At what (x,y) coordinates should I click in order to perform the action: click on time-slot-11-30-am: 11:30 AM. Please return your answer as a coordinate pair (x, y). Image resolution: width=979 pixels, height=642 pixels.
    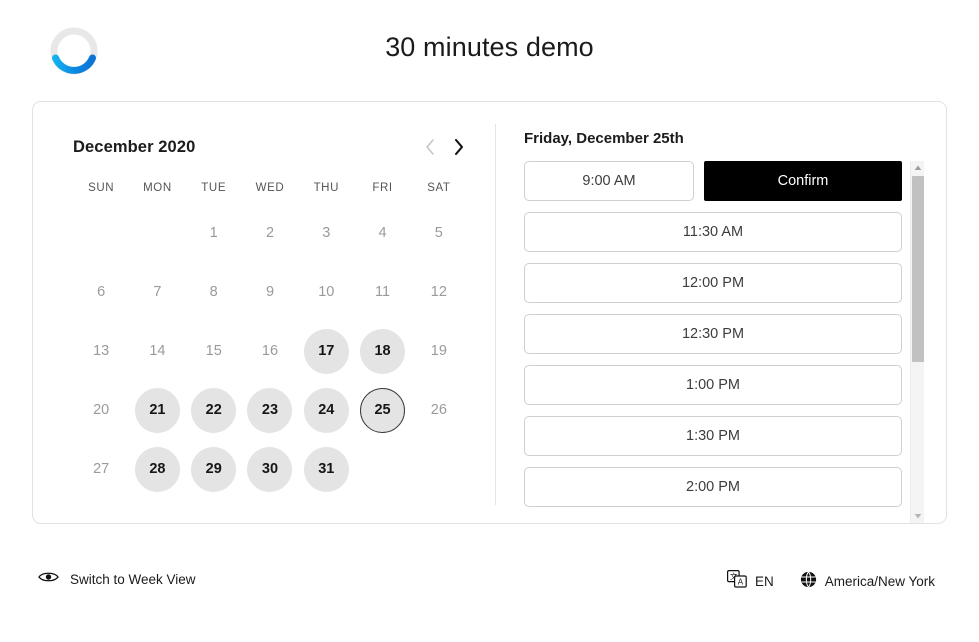
    Looking at the image, I should click on (713, 232).